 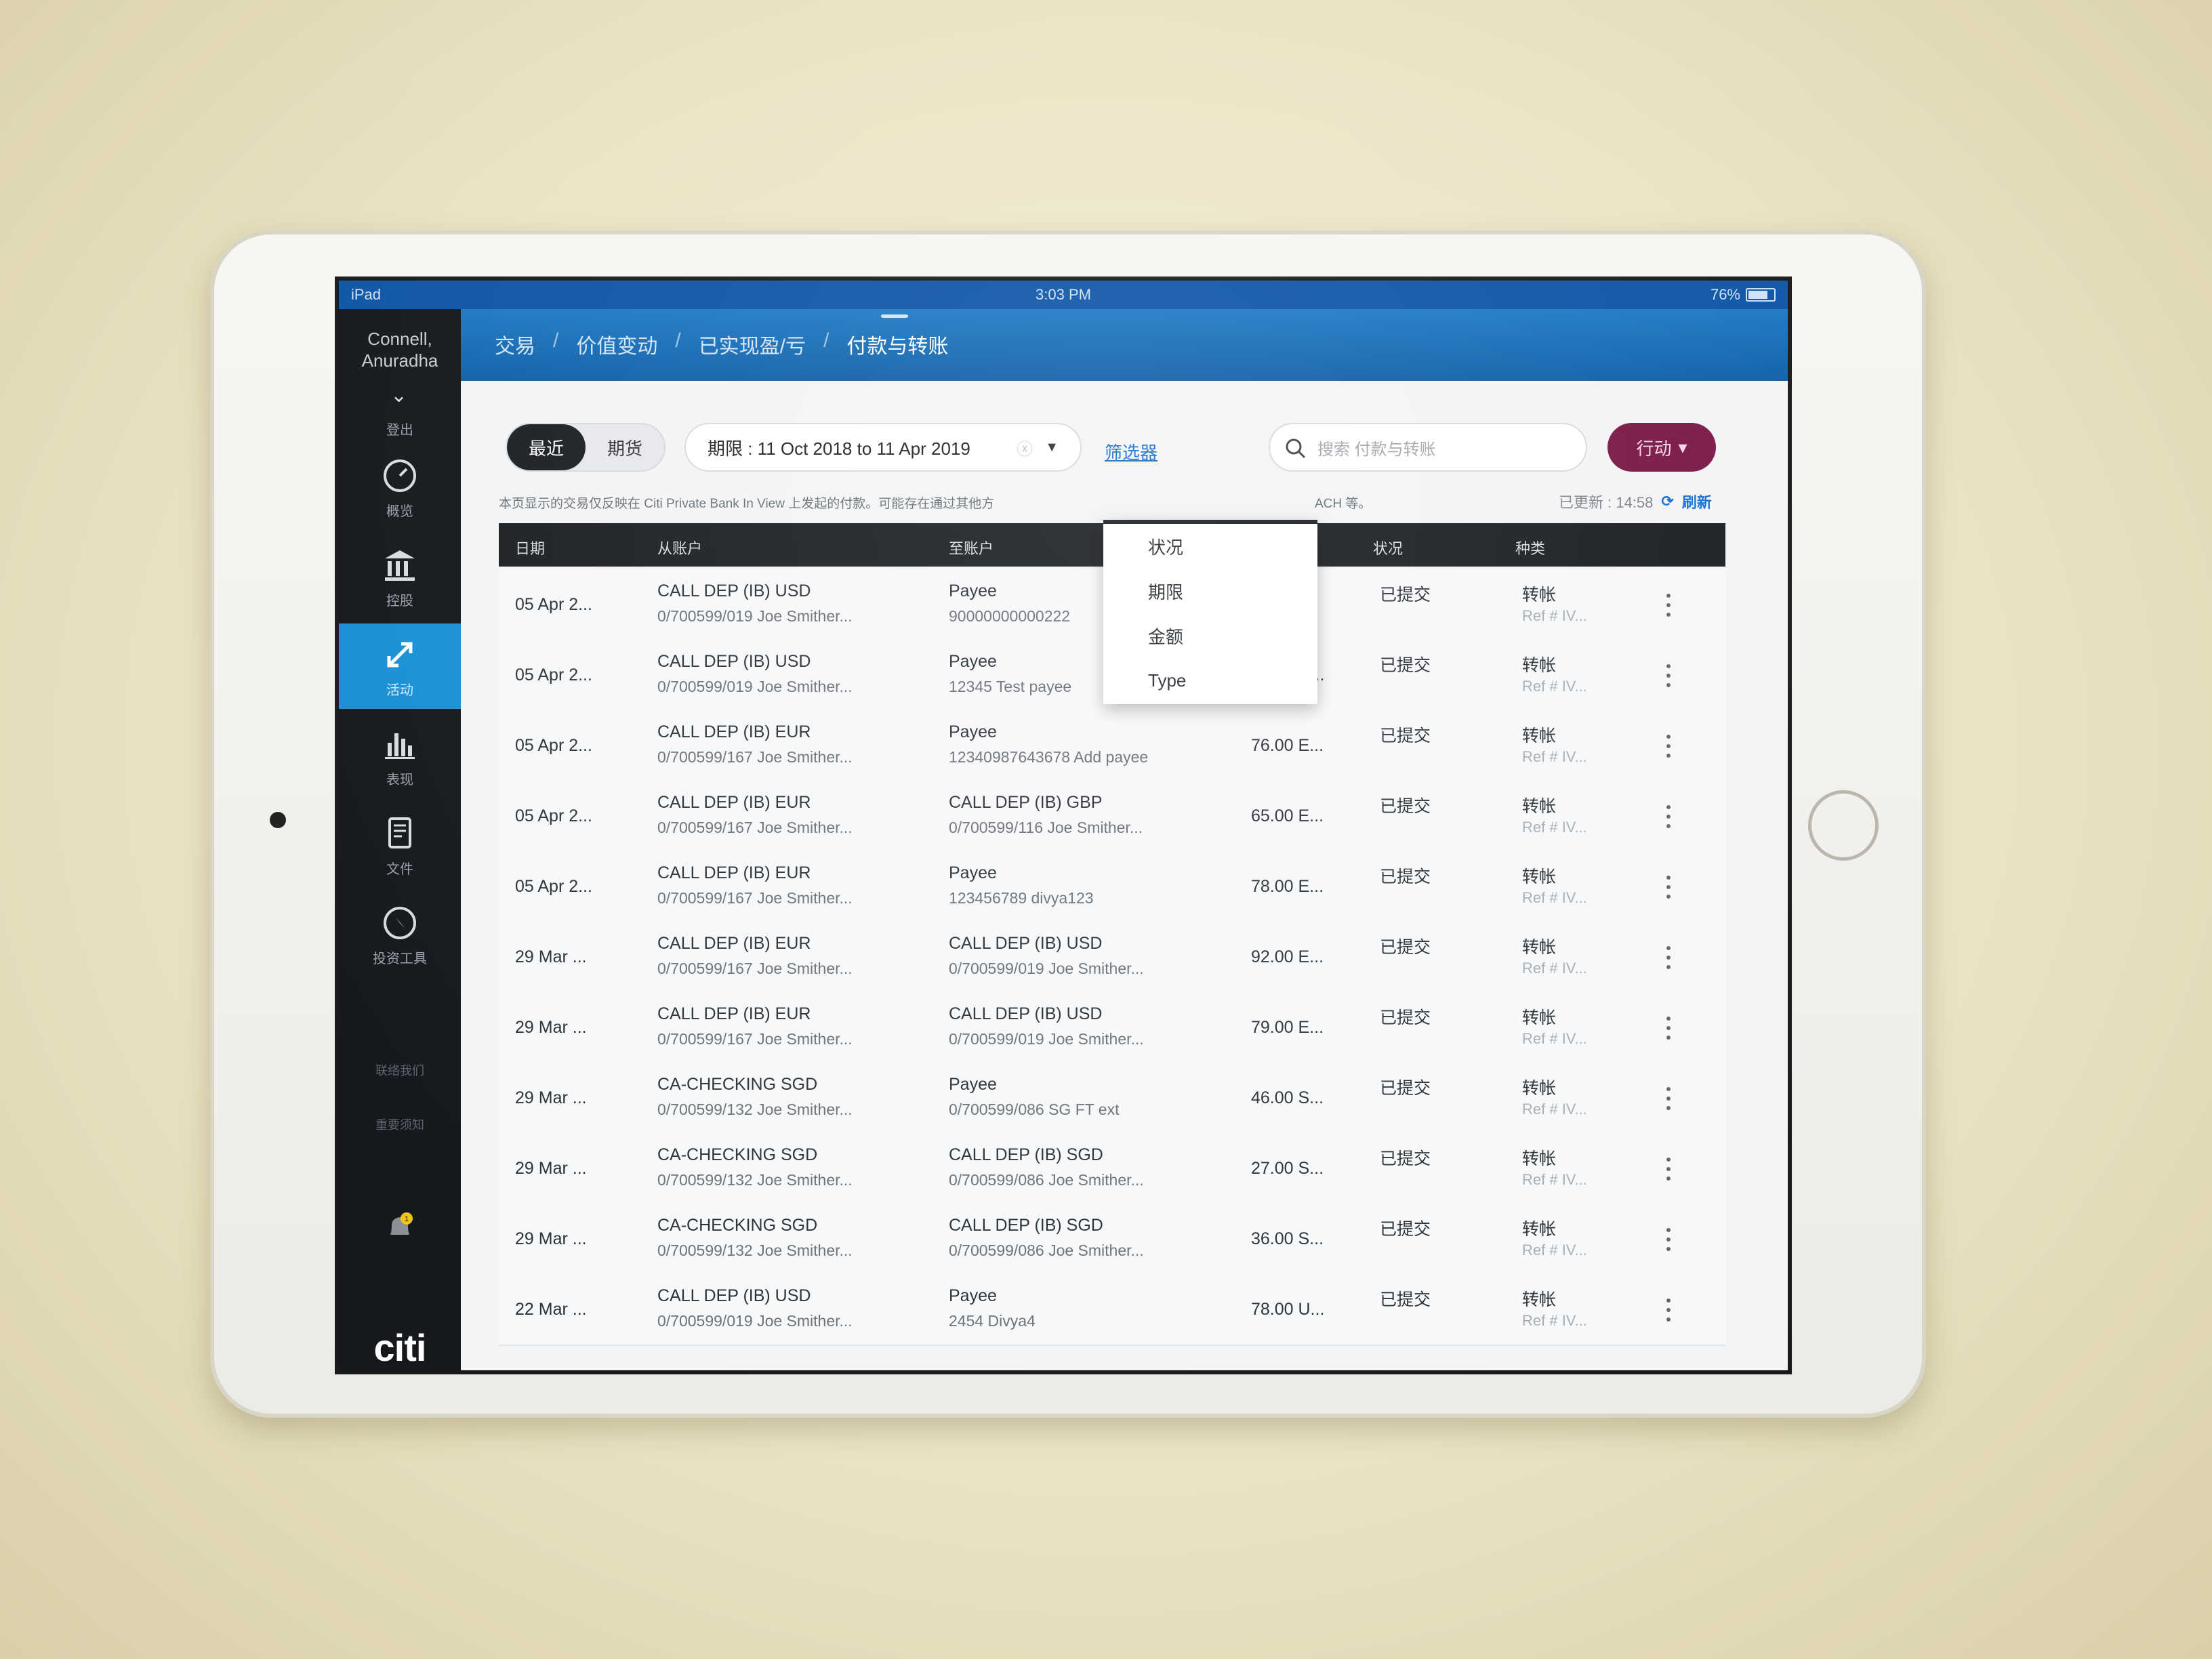 I want to click on battery-percent: 76%, so click(x=1725, y=294).